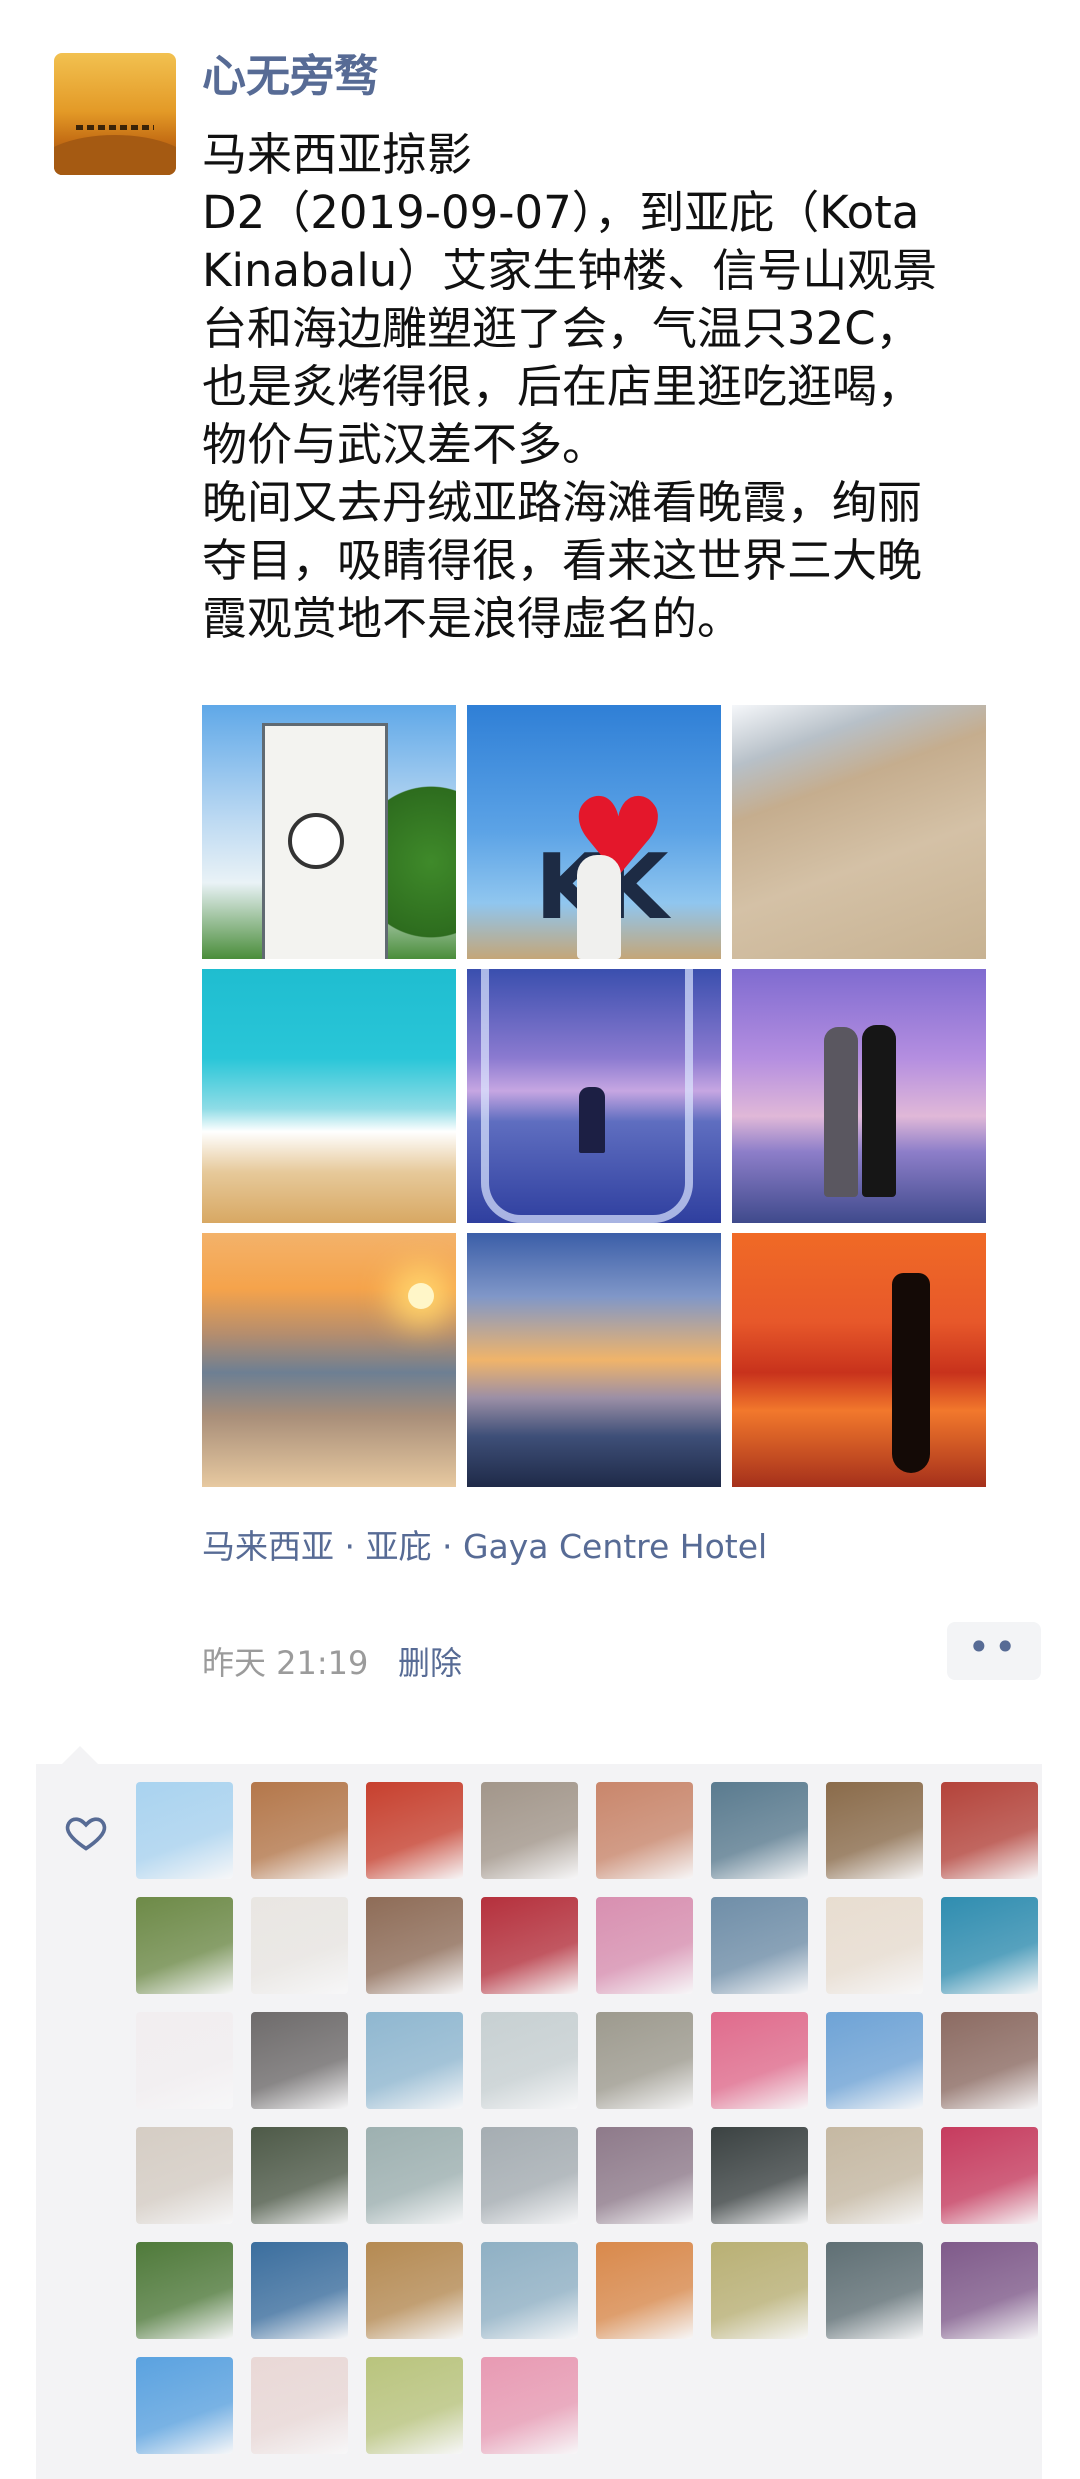  I want to click on silhouette-shape, so click(911, 1373).